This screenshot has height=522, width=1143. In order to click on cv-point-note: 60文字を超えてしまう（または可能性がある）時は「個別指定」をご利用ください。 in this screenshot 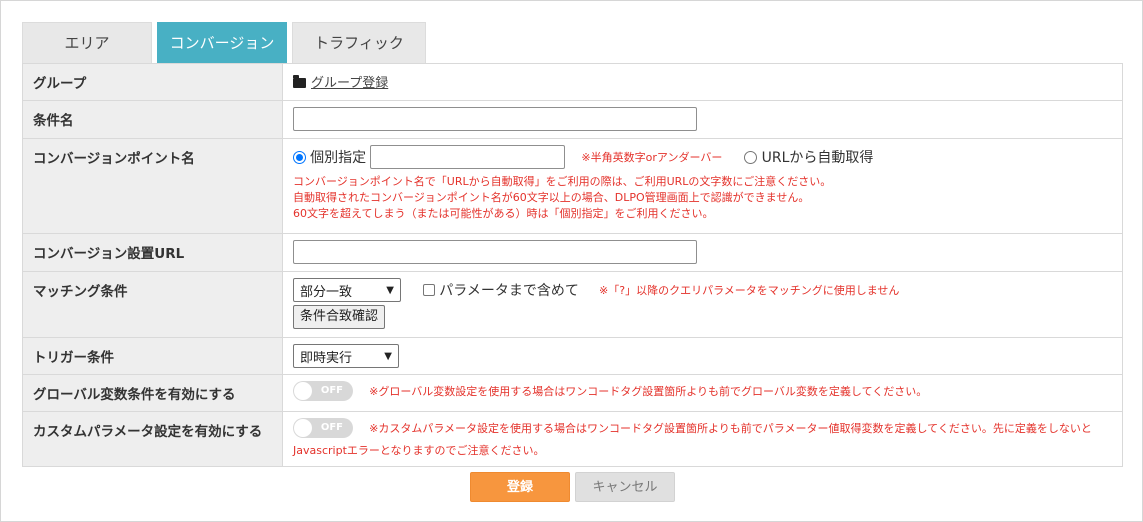, I will do `click(503, 213)`.